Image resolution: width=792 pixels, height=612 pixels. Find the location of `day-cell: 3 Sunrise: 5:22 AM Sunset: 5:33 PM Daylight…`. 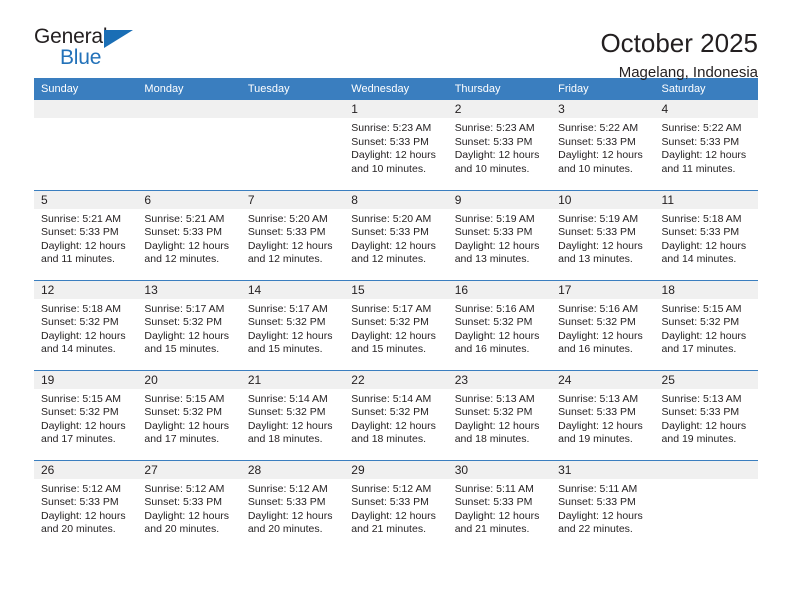

day-cell: 3 Sunrise: 5:22 AM Sunset: 5:33 PM Daylight… is located at coordinates (603, 145).